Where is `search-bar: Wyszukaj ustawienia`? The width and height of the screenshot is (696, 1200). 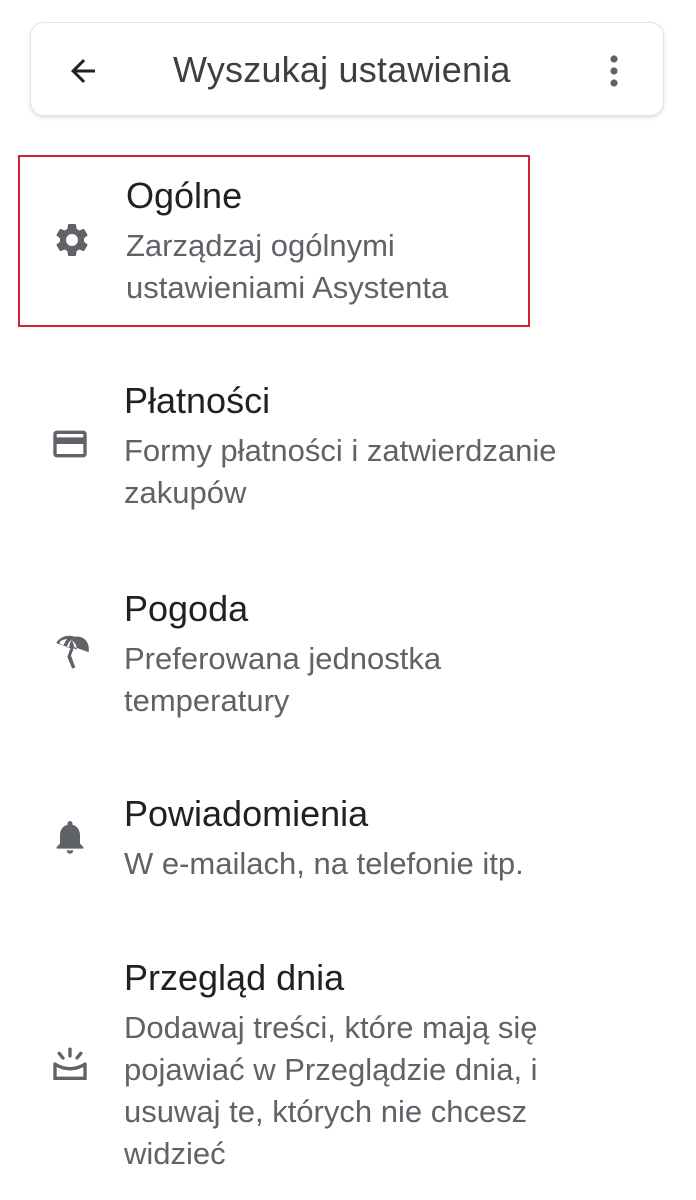
search-bar: Wyszukaj ustawienia is located at coordinates (347, 69).